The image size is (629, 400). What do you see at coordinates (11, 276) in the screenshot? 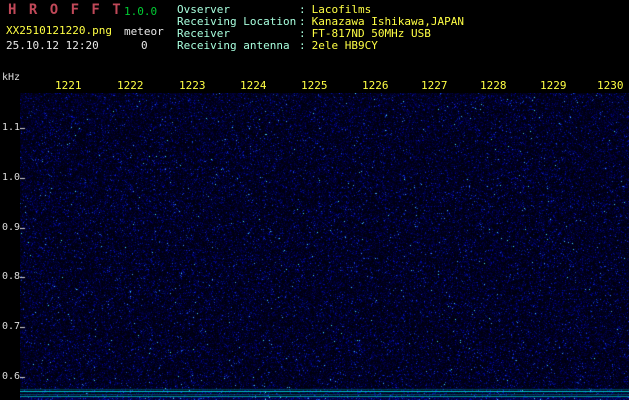
I see `y-tick-label: 0.8` at bounding box center [11, 276].